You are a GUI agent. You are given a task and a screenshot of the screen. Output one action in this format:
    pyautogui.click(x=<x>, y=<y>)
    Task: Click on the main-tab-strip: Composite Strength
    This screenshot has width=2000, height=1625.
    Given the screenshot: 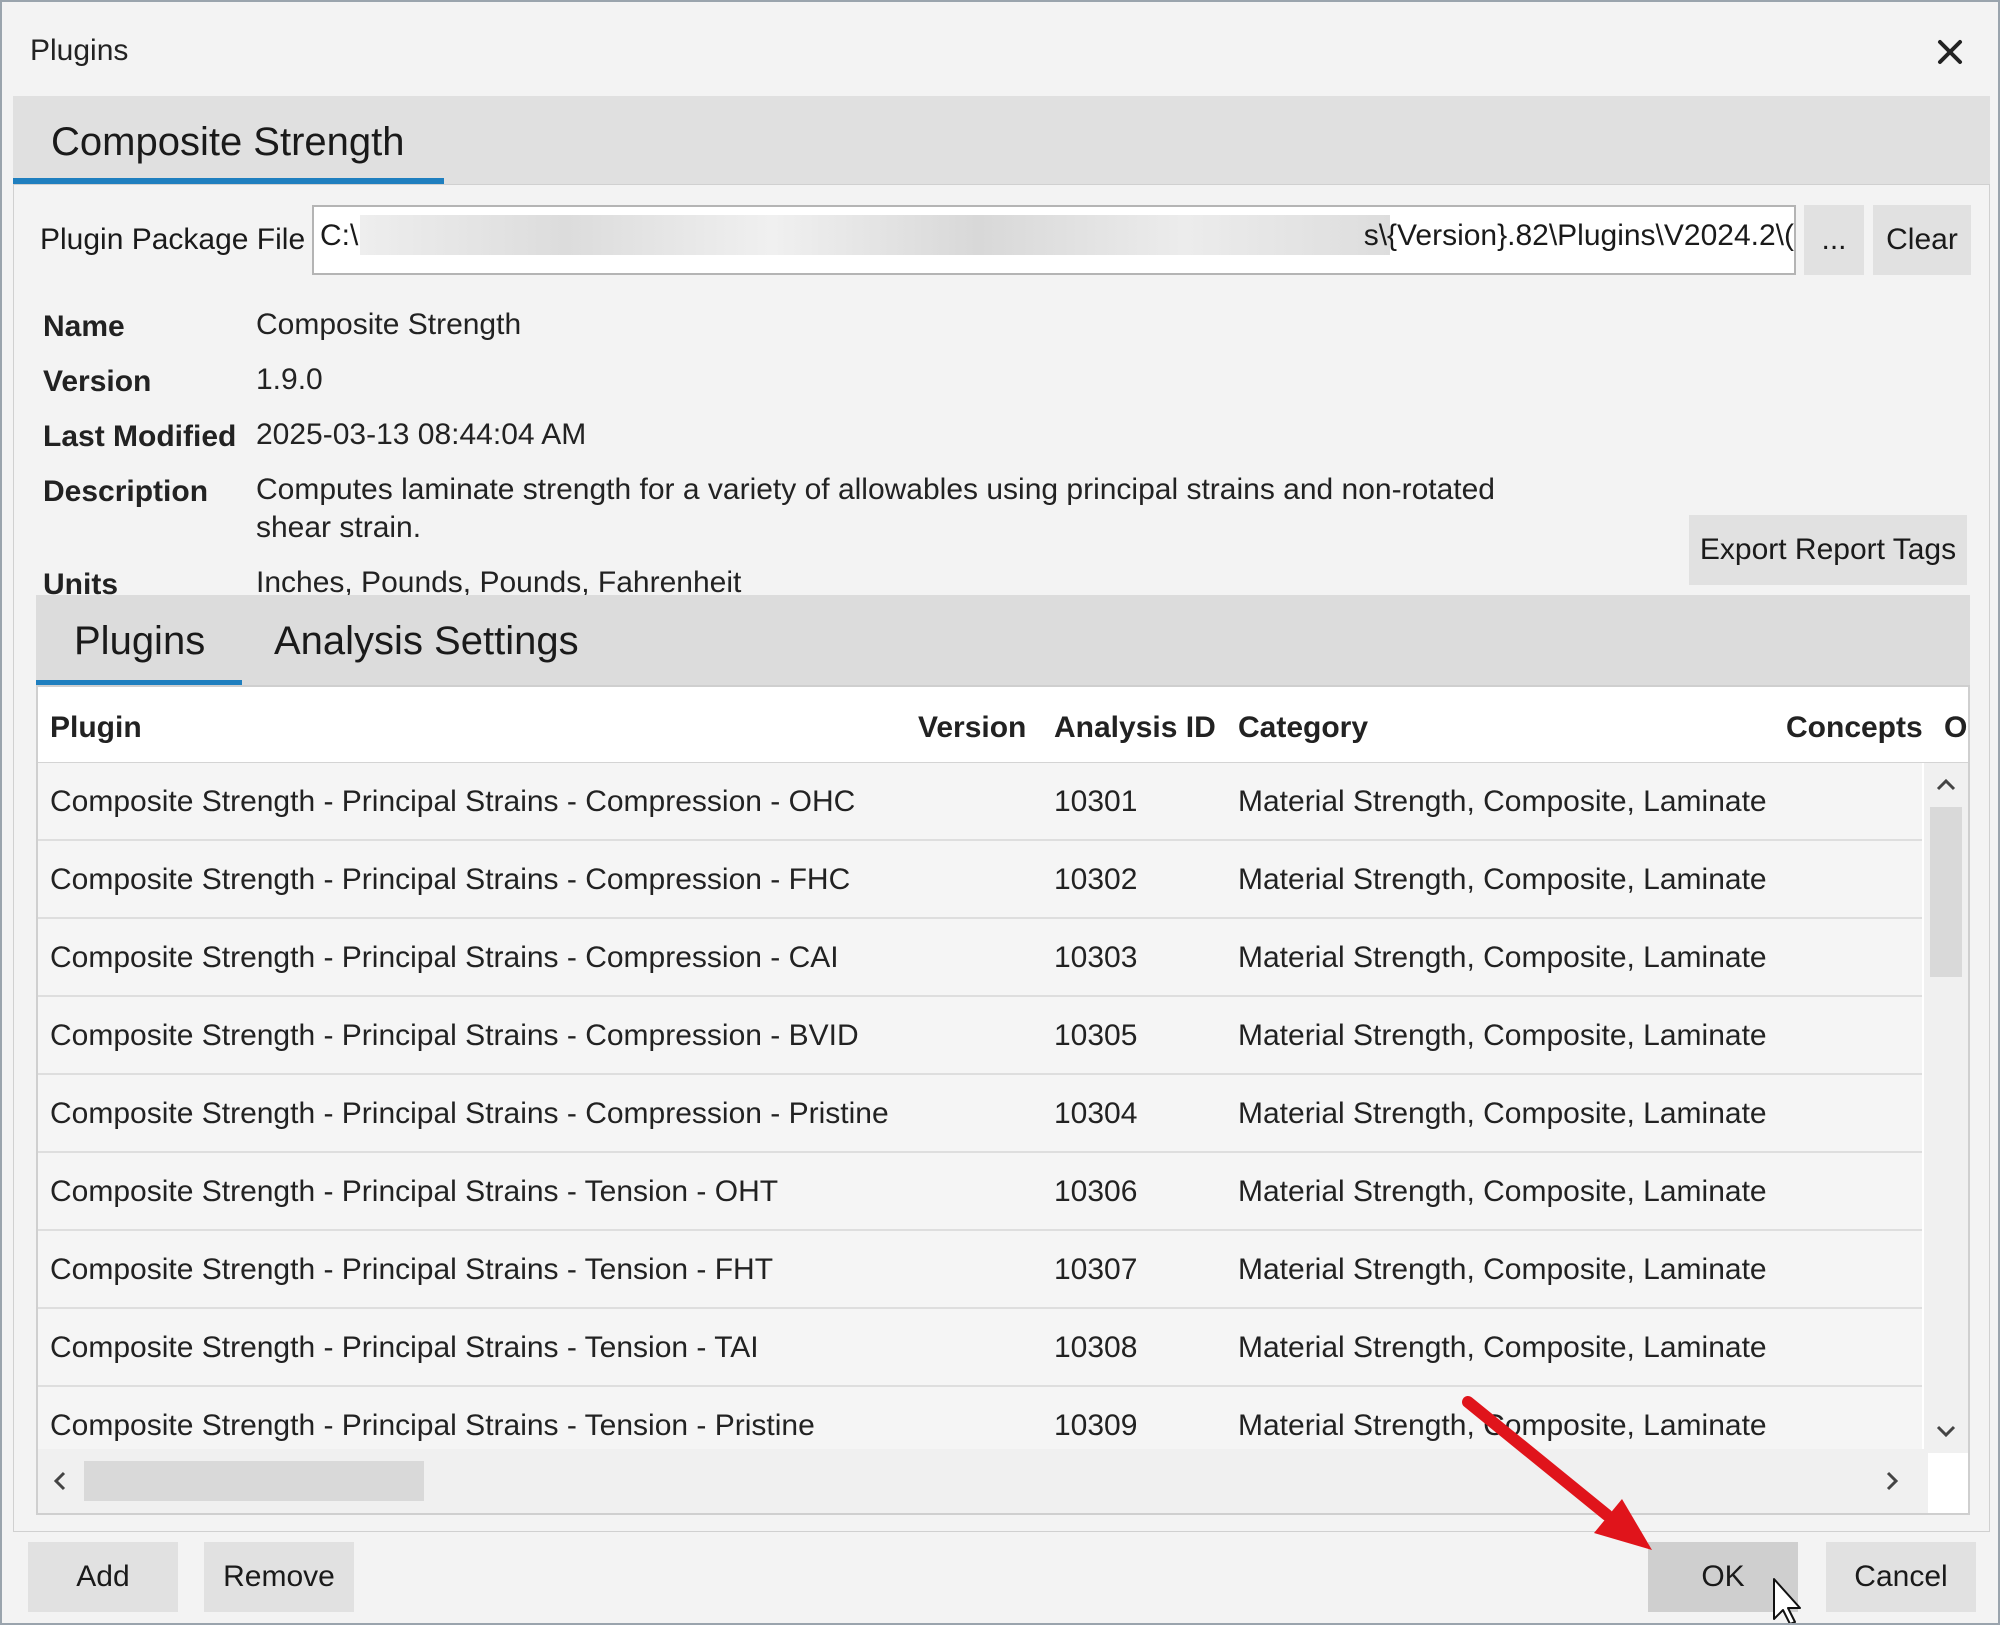 What is the action you would take?
    pyautogui.click(x=1001, y=140)
    